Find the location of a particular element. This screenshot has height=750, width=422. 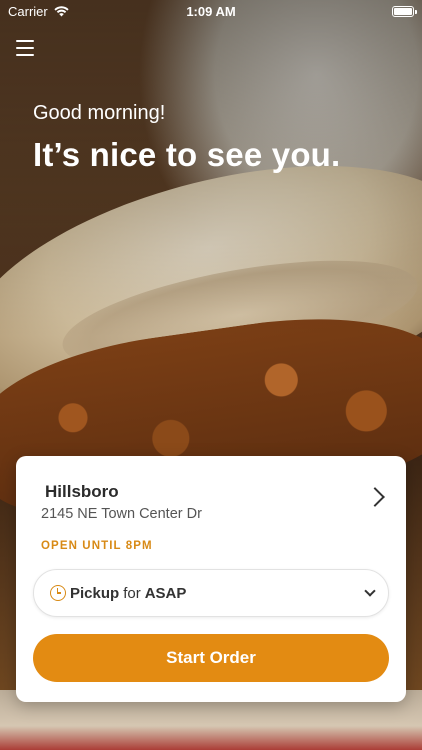

pickup-time: ASAP is located at coordinates (165, 593).